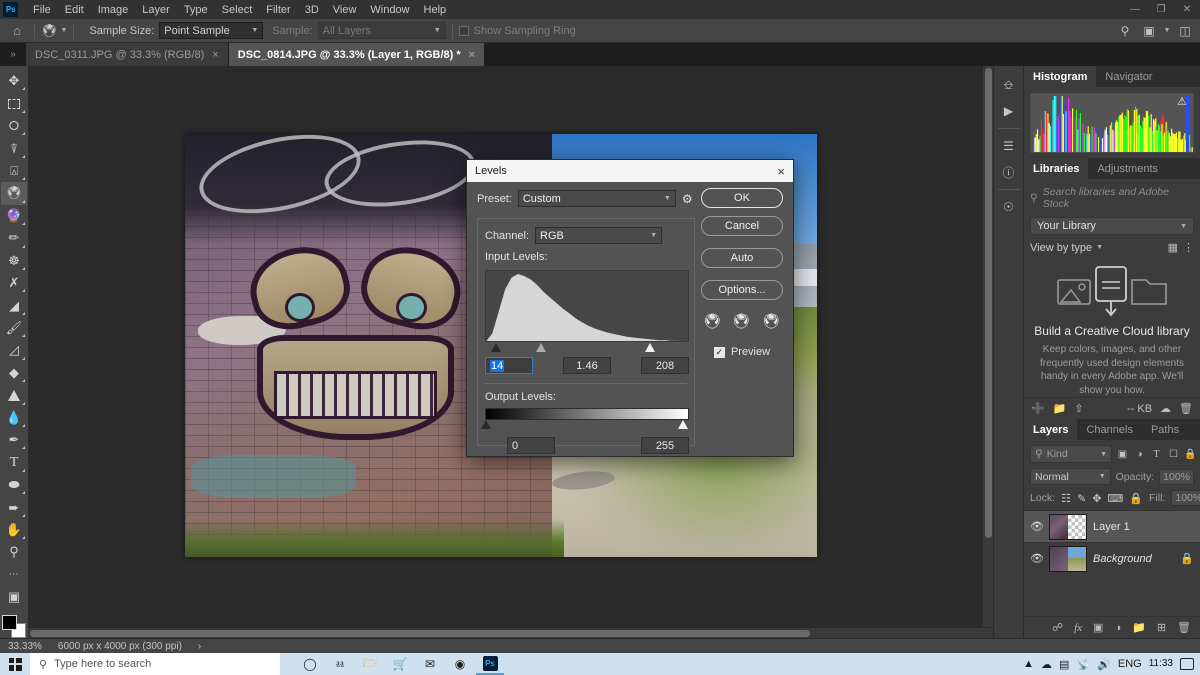 The height and width of the screenshot is (675, 1200). What do you see at coordinates (156, 10) in the screenshot?
I see `menu-layer: Layer` at bounding box center [156, 10].